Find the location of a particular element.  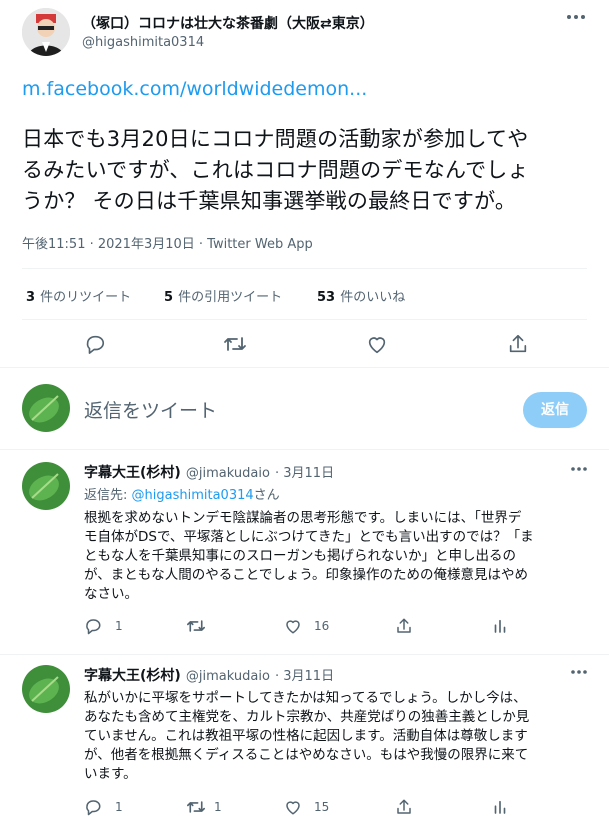

reply-text-line: が、まともな人間のやることでしょう。印象操作のための俺様意見はやめ is located at coordinates (306, 575).